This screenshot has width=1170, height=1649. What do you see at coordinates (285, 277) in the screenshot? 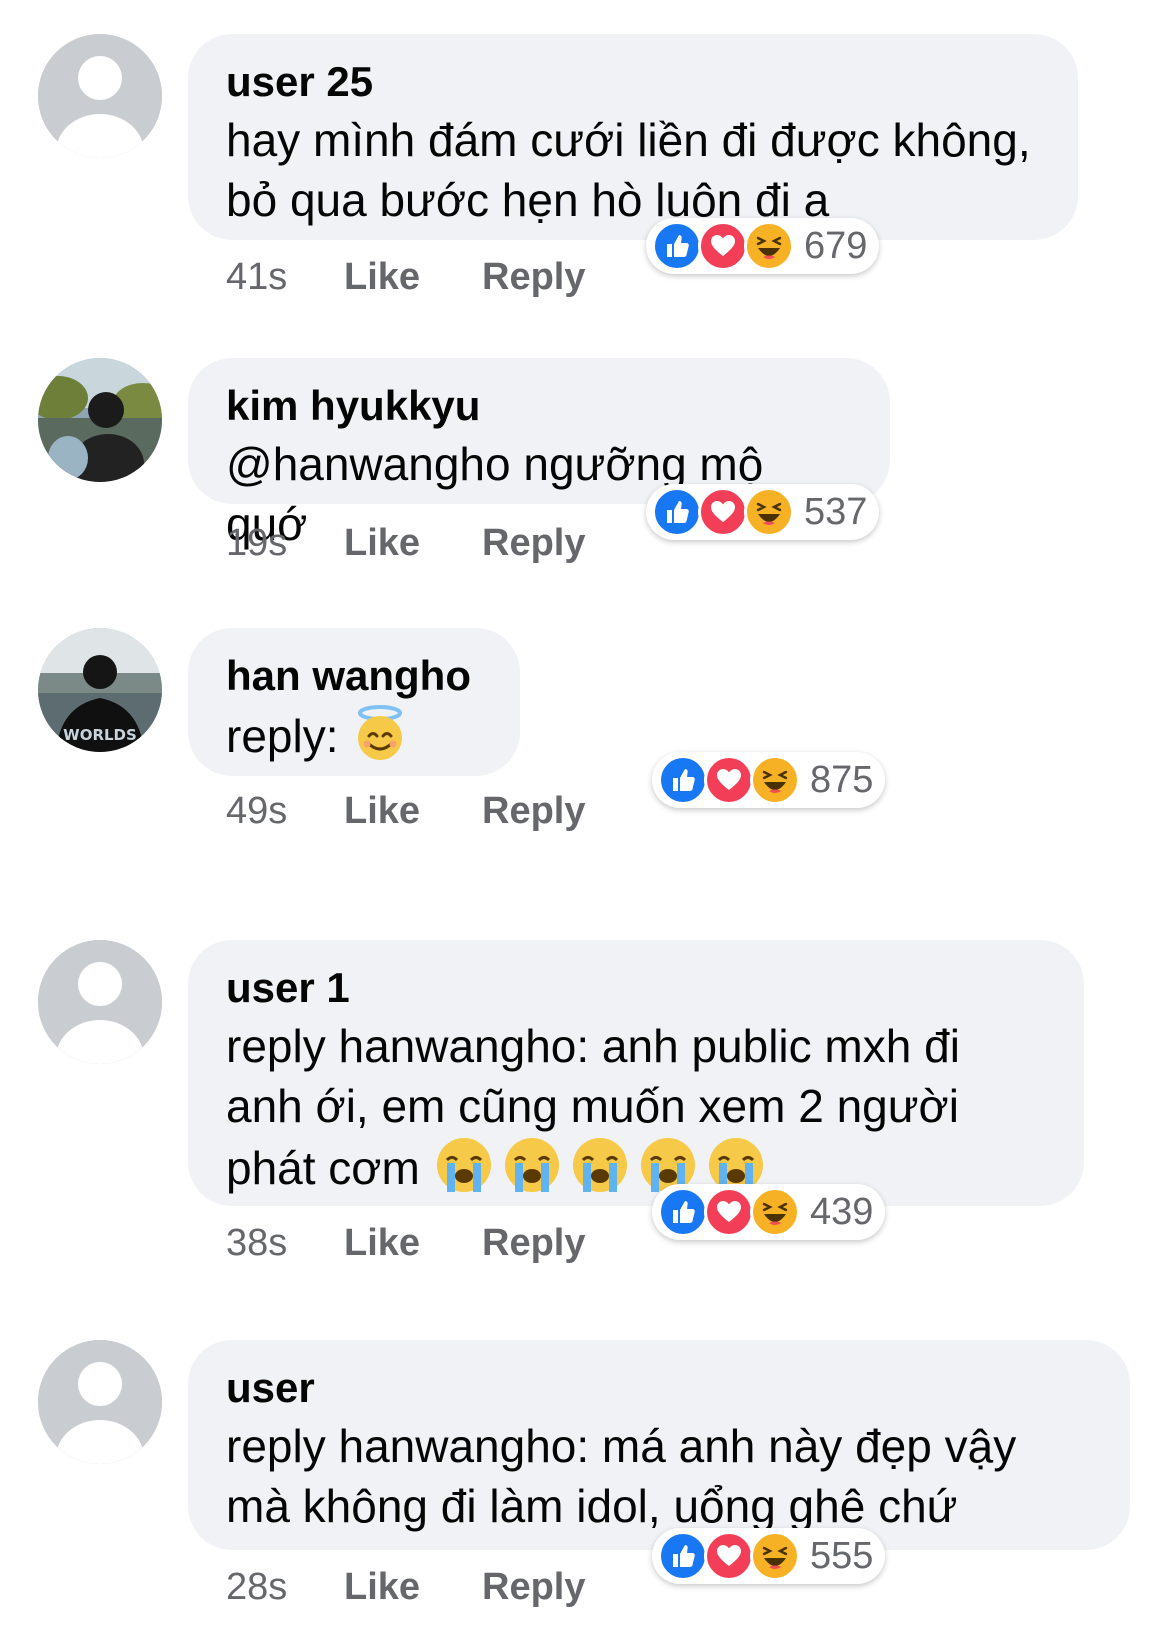
I see `comment-time: 41s` at bounding box center [285, 277].